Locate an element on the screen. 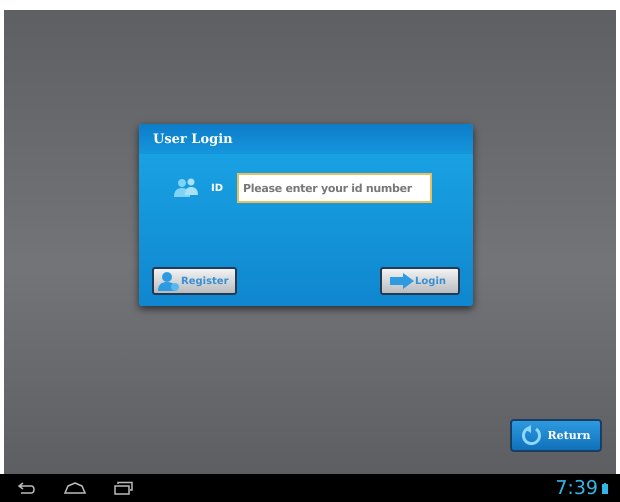 This screenshot has width=620, height=502. dialog-title: User Login is located at coordinates (193, 139).